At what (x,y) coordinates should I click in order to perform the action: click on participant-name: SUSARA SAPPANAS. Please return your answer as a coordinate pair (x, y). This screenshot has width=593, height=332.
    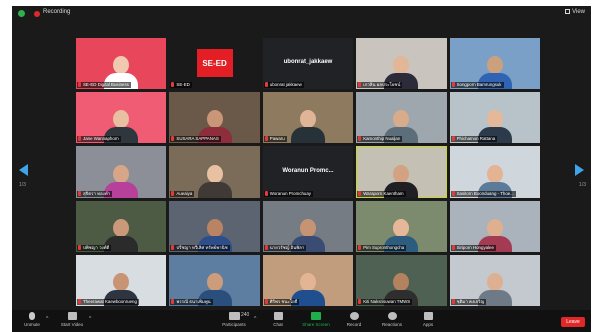
    Looking at the image, I should click on (197, 139).